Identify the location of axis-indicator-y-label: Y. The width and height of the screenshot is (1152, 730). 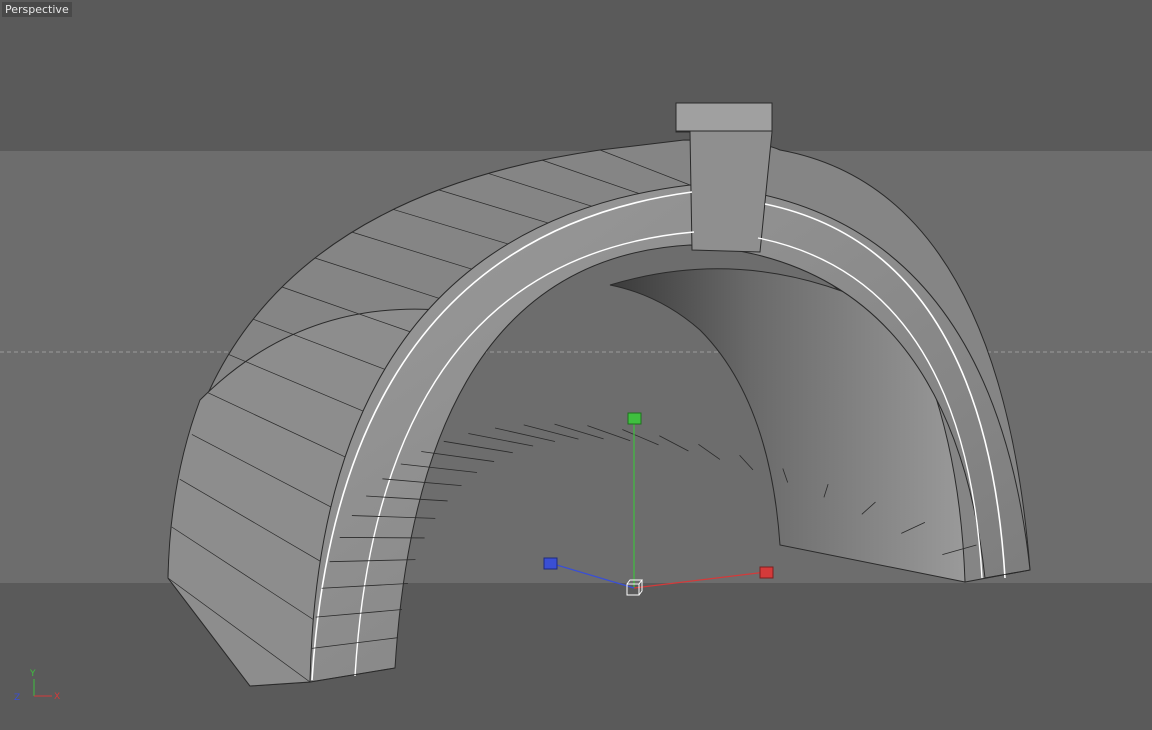
(32, 674).